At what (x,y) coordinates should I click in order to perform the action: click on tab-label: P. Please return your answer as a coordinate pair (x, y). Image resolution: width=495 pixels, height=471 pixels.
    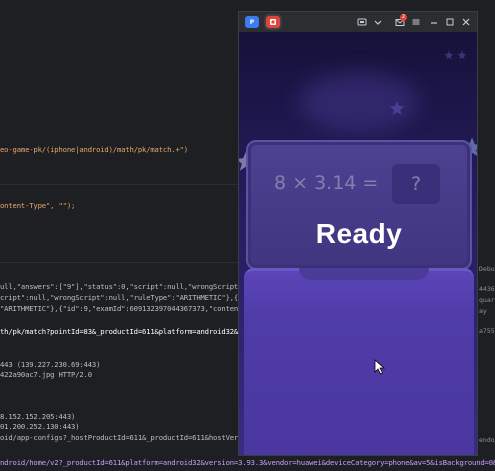
    Looking at the image, I should click on (252, 22).